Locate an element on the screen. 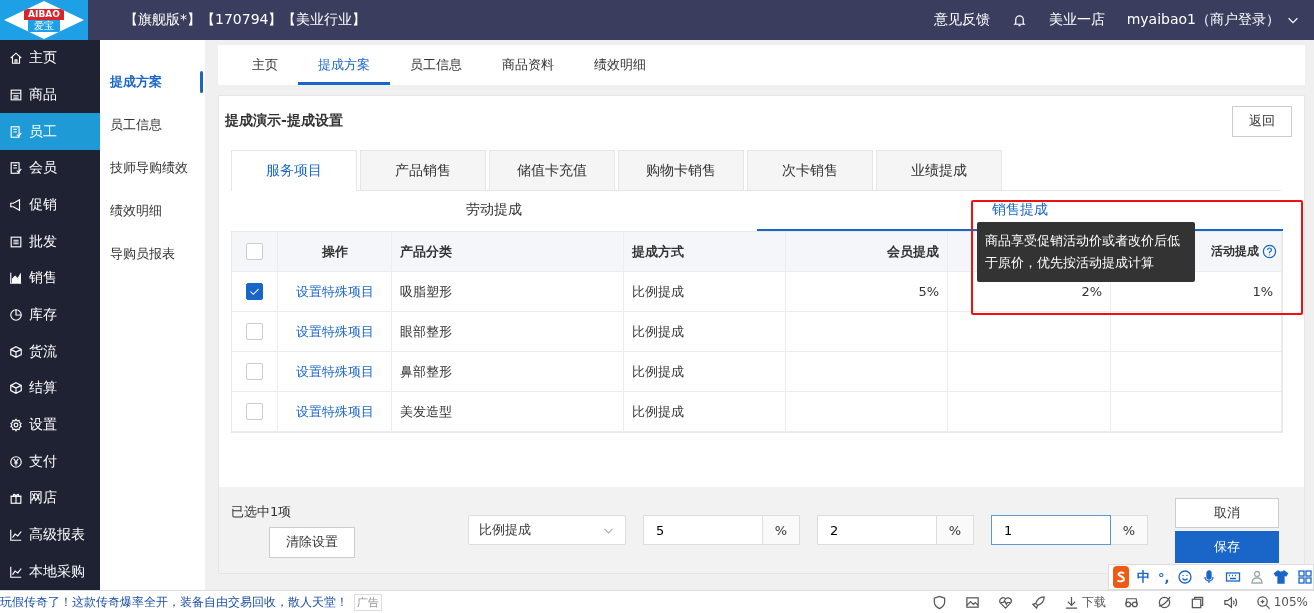  save-button: 保存 is located at coordinates (1227, 546).